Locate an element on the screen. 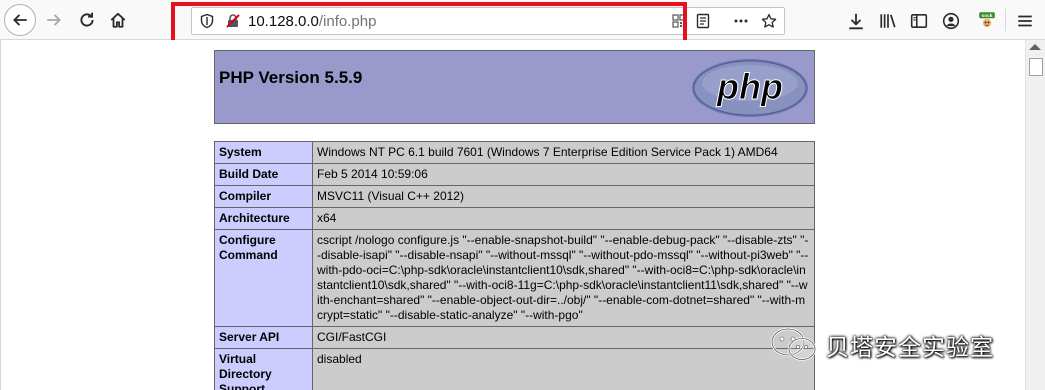 The height and width of the screenshot is (390, 1045). sidebar-toggle-icon is located at coordinates (919, 21).